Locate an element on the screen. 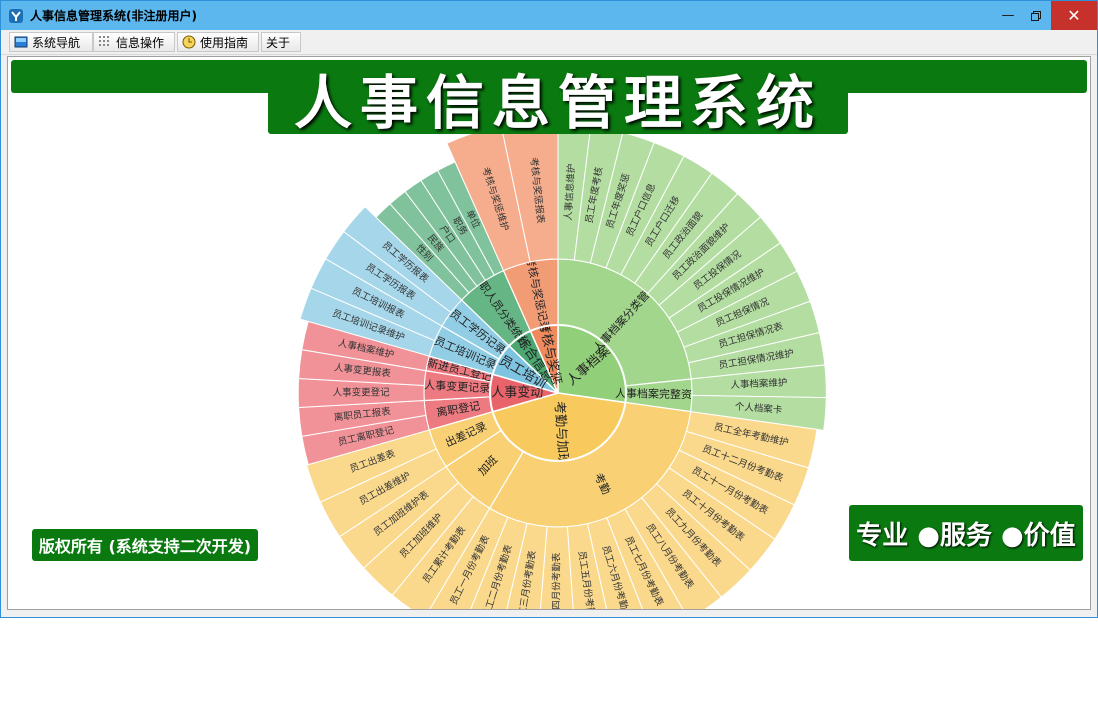 The image size is (1098, 722). minimize-button: — is located at coordinates (1008, 15).